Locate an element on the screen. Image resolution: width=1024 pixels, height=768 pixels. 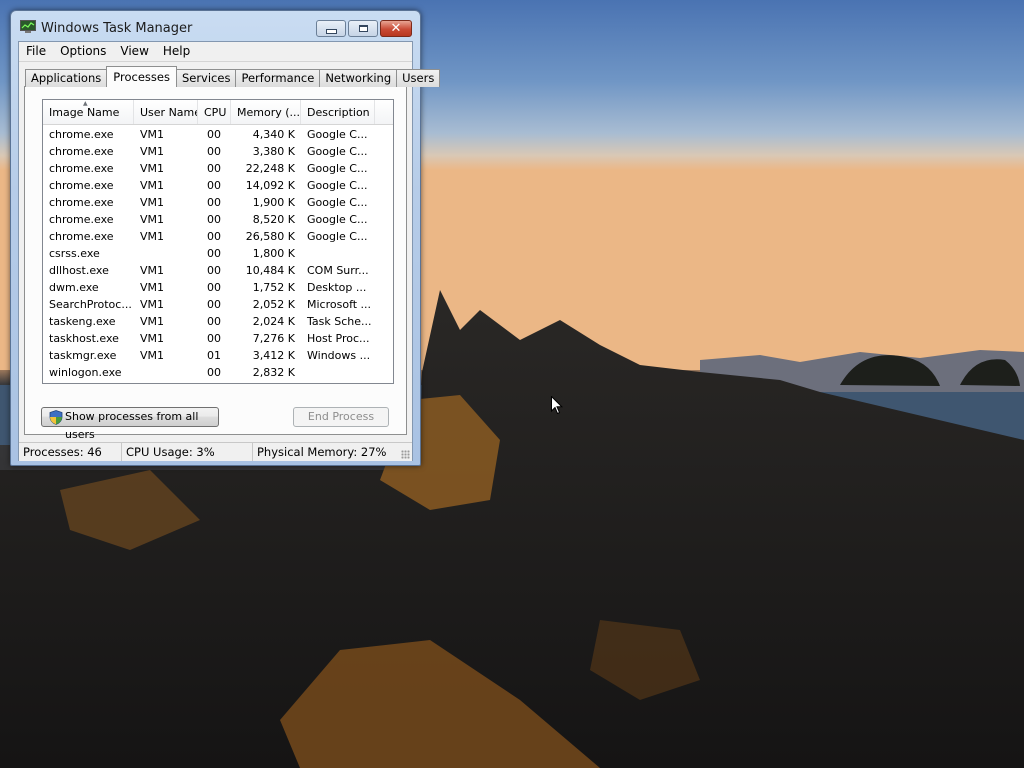
cell-image-name: csrss.exe is located at coordinates (74, 253).